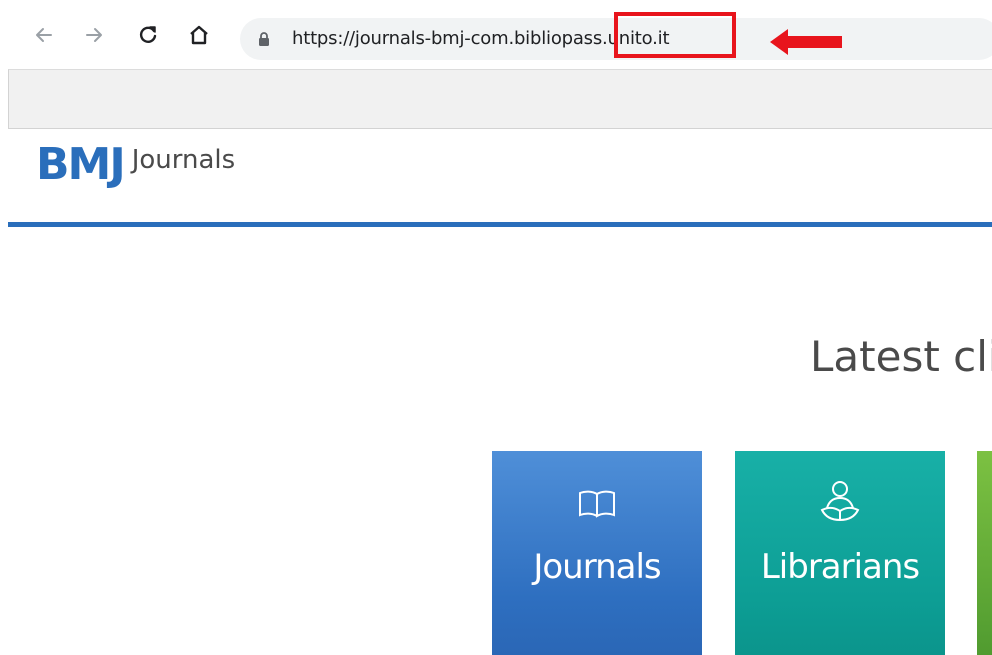  What do you see at coordinates (500, 224) in the screenshot?
I see `header-divider` at bounding box center [500, 224].